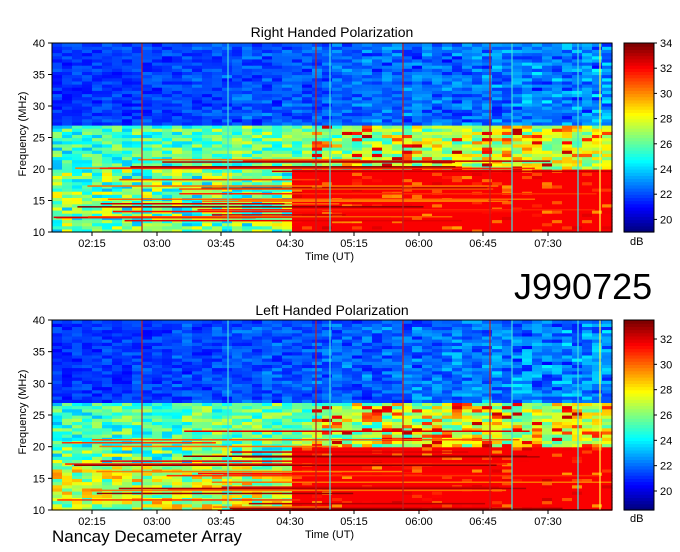 Image resolution: width=680 pixels, height=552 pixels. What do you see at coordinates (666, 391) in the screenshot?
I see `bottom-colorbar-tick-label: 28` at bounding box center [666, 391].